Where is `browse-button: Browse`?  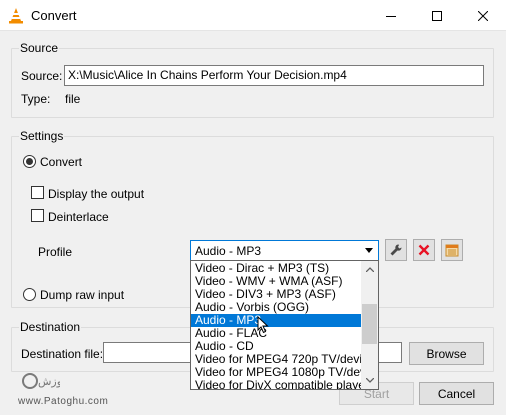
browse-button: Browse is located at coordinates (446, 353).